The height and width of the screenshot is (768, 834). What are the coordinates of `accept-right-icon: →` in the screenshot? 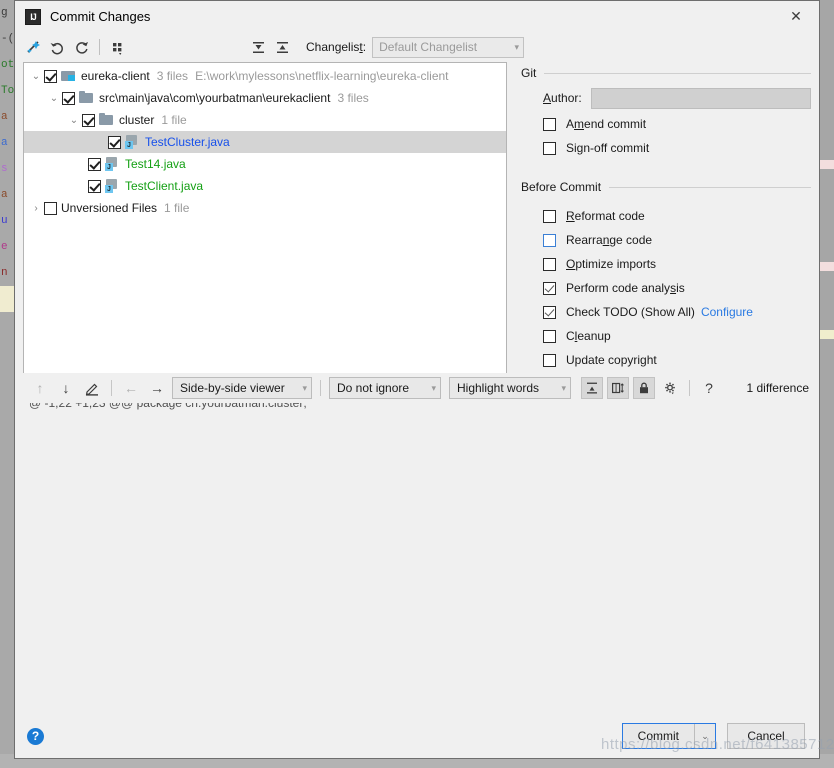 It's located at (157, 388).